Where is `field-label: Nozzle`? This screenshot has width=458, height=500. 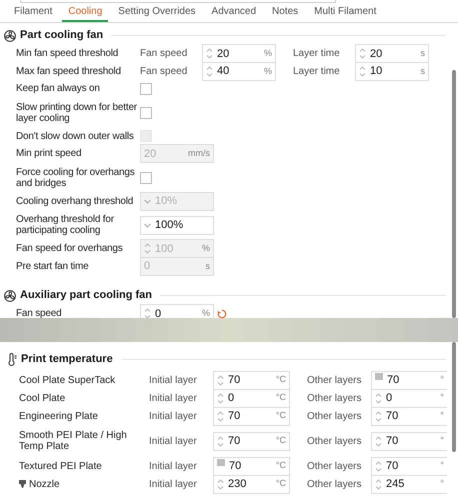 field-label: Nozzle is located at coordinates (44, 484).